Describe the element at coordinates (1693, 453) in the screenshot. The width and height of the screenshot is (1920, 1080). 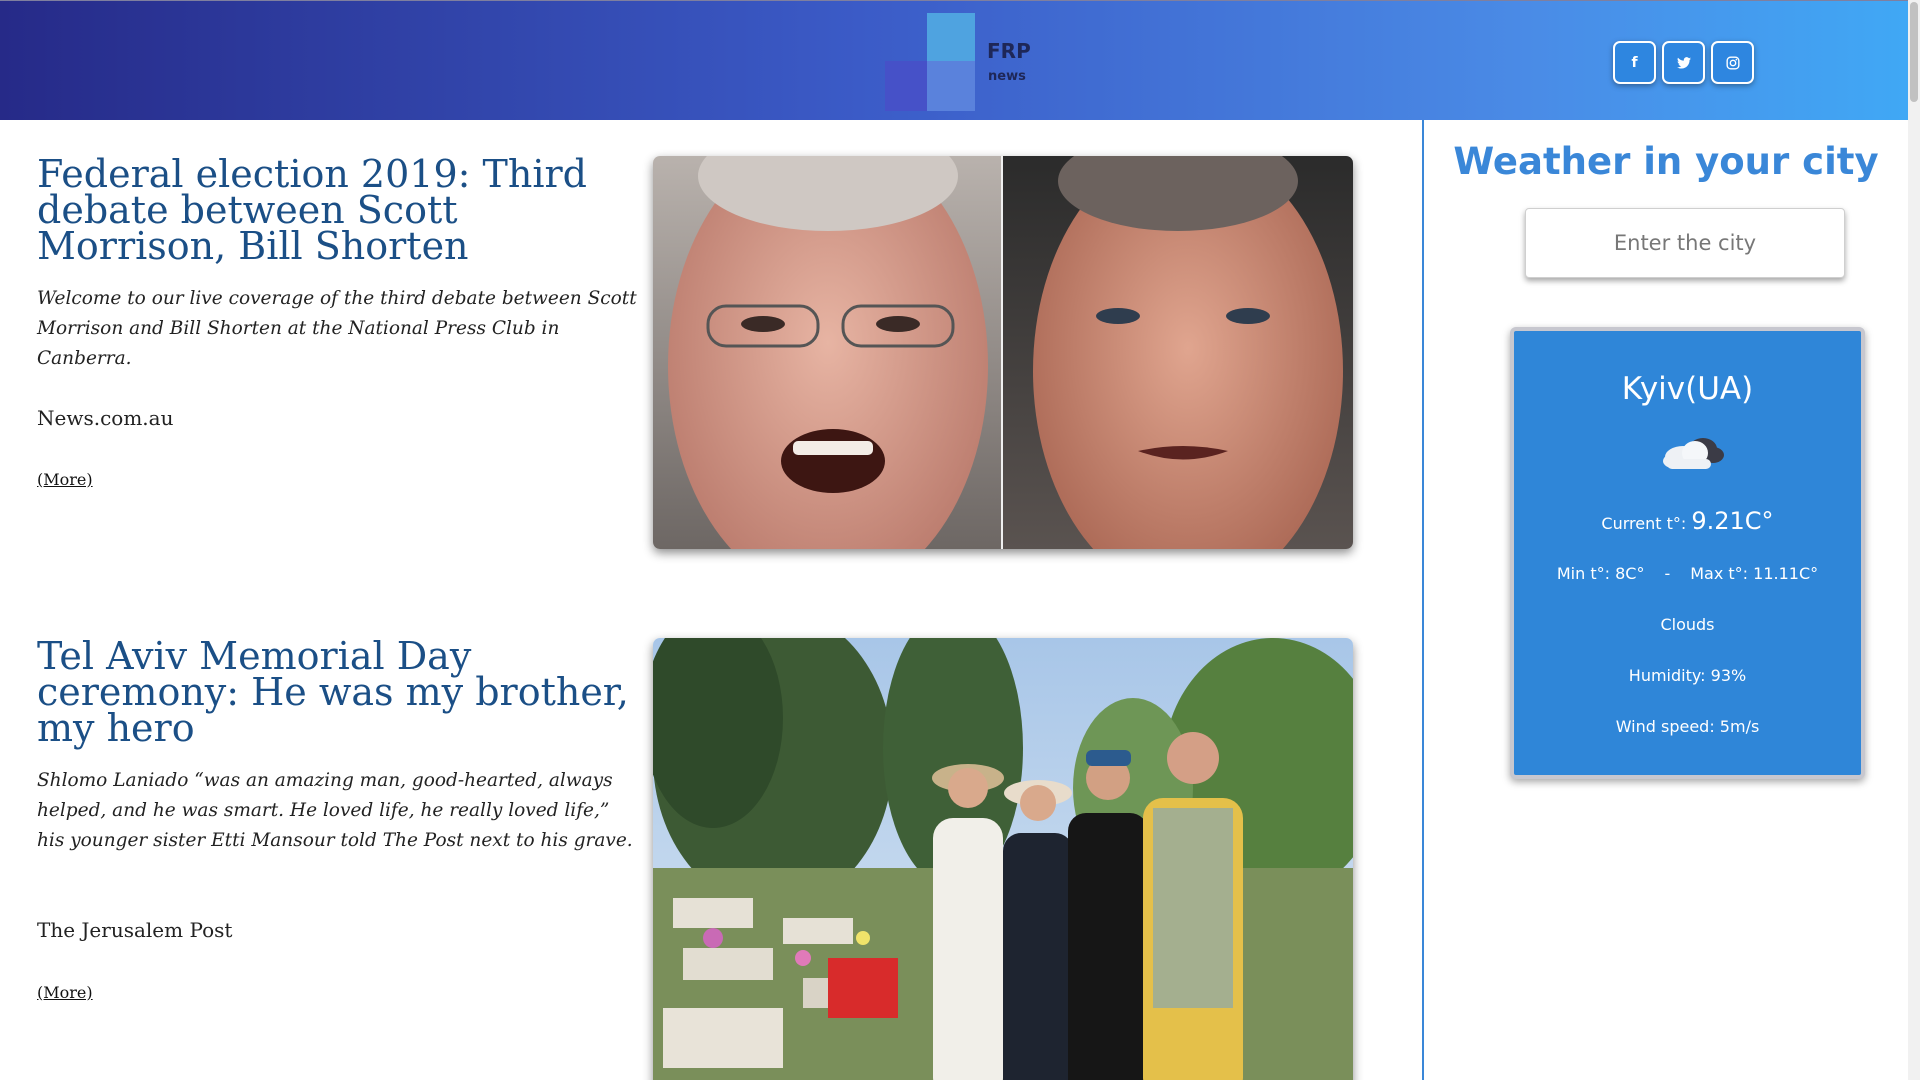
I see `cloud-icon` at that location.